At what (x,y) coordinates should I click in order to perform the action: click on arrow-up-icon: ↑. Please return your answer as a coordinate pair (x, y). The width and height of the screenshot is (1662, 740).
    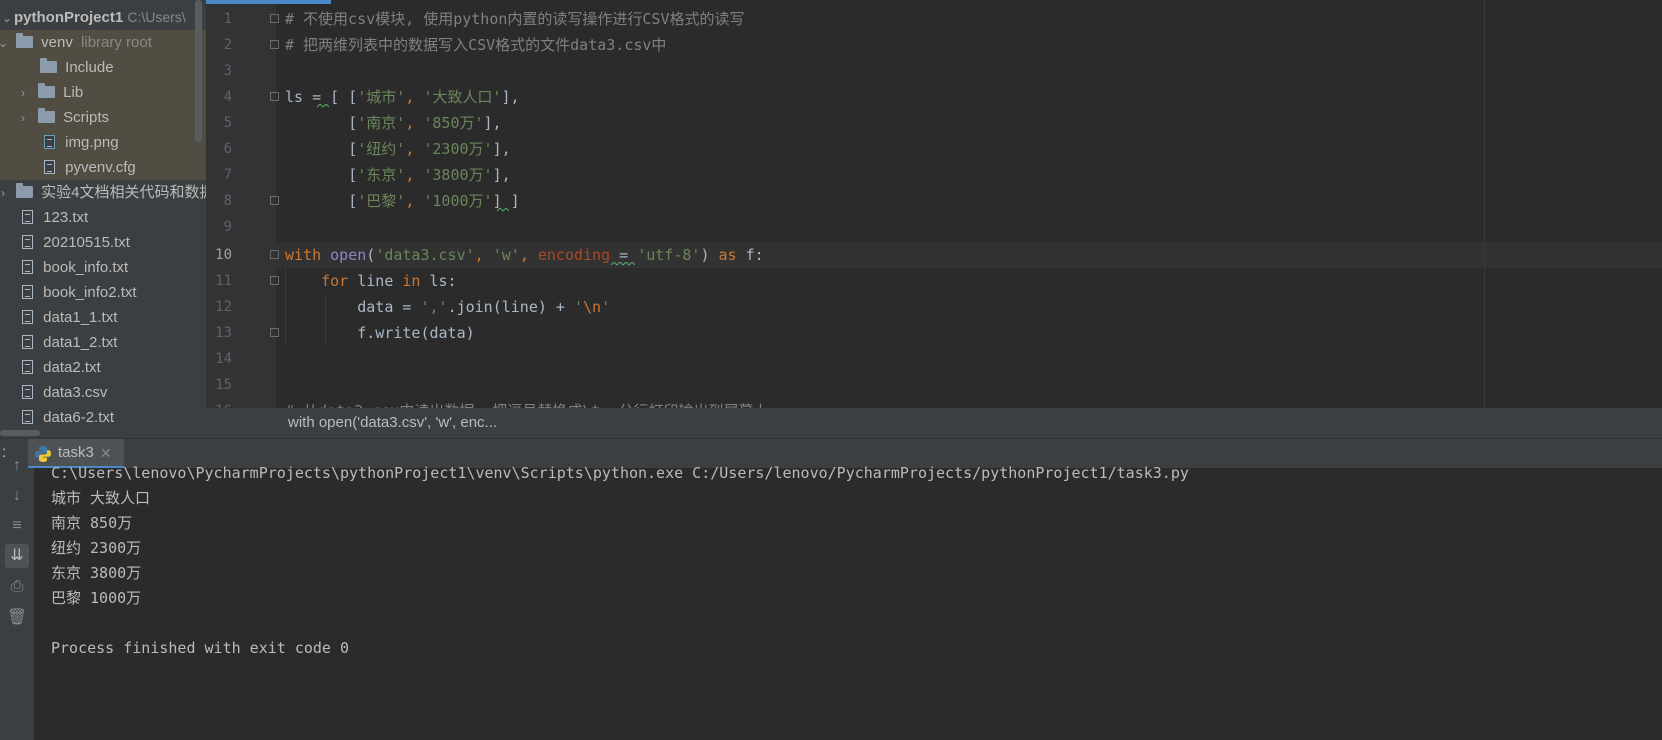
    Looking at the image, I should click on (17, 466).